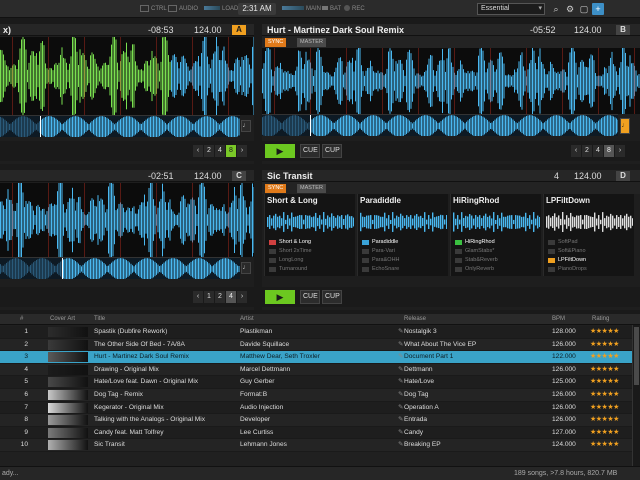 The image size is (640, 480). I want to click on slot-cell: Paradiddle, so click(403, 242).